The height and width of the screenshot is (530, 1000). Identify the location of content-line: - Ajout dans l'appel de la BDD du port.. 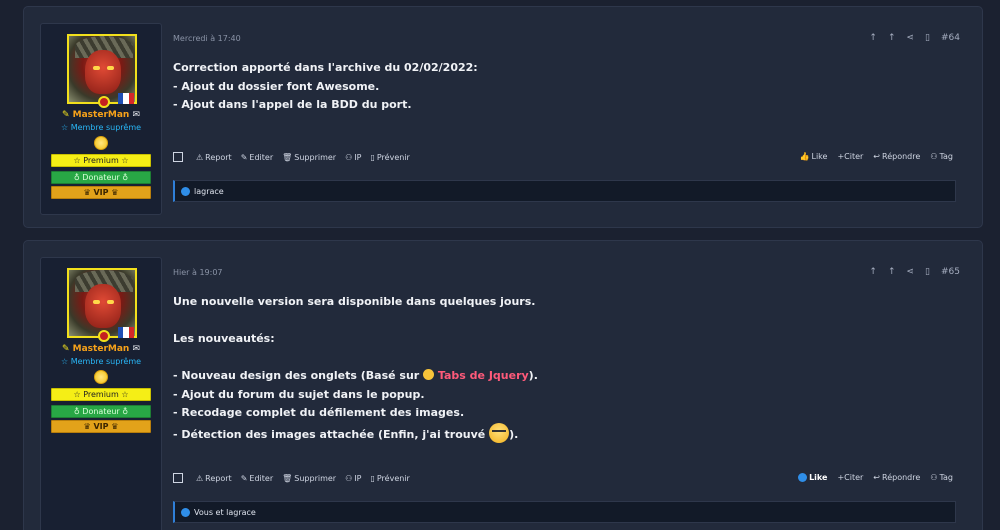
(292, 104).